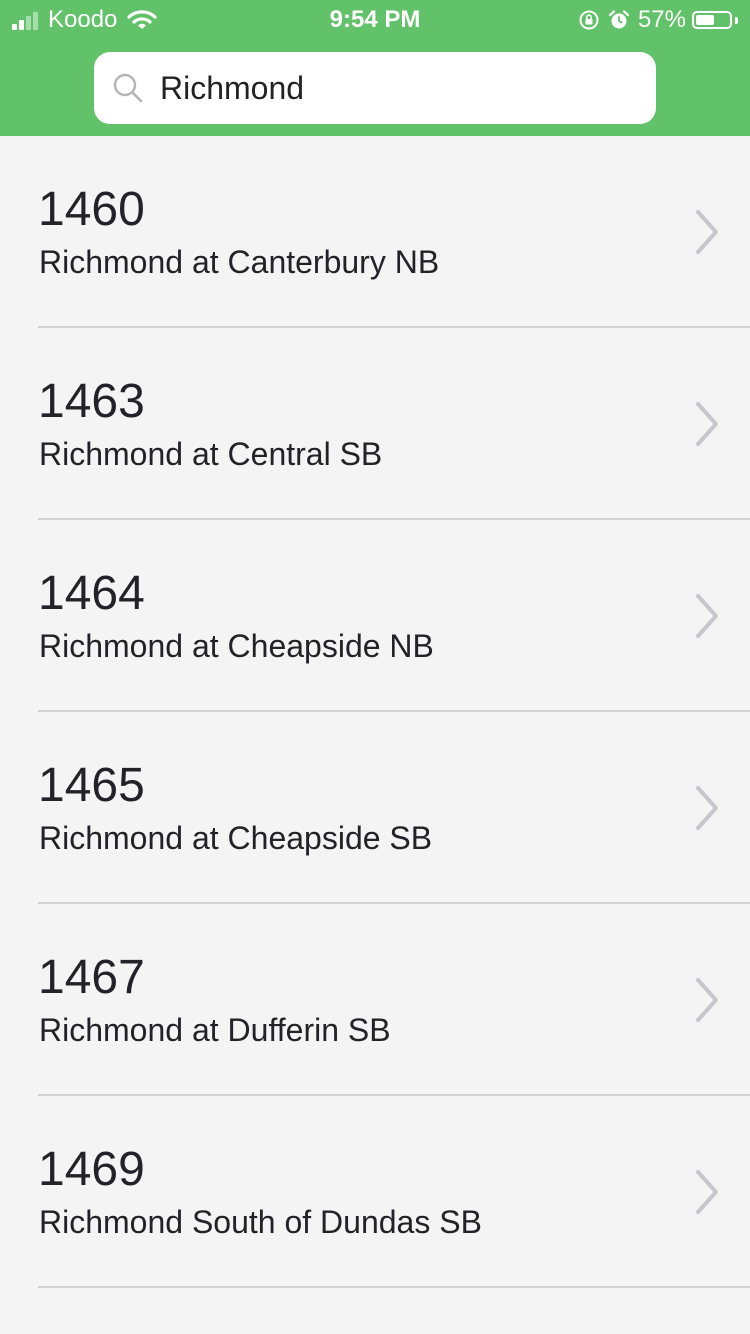 The height and width of the screenshot is (1334, 750). What do you see at coordinates (91, 401) in the screenshot?
I see `stop-number: 1463` at bounding box center [91, 401].